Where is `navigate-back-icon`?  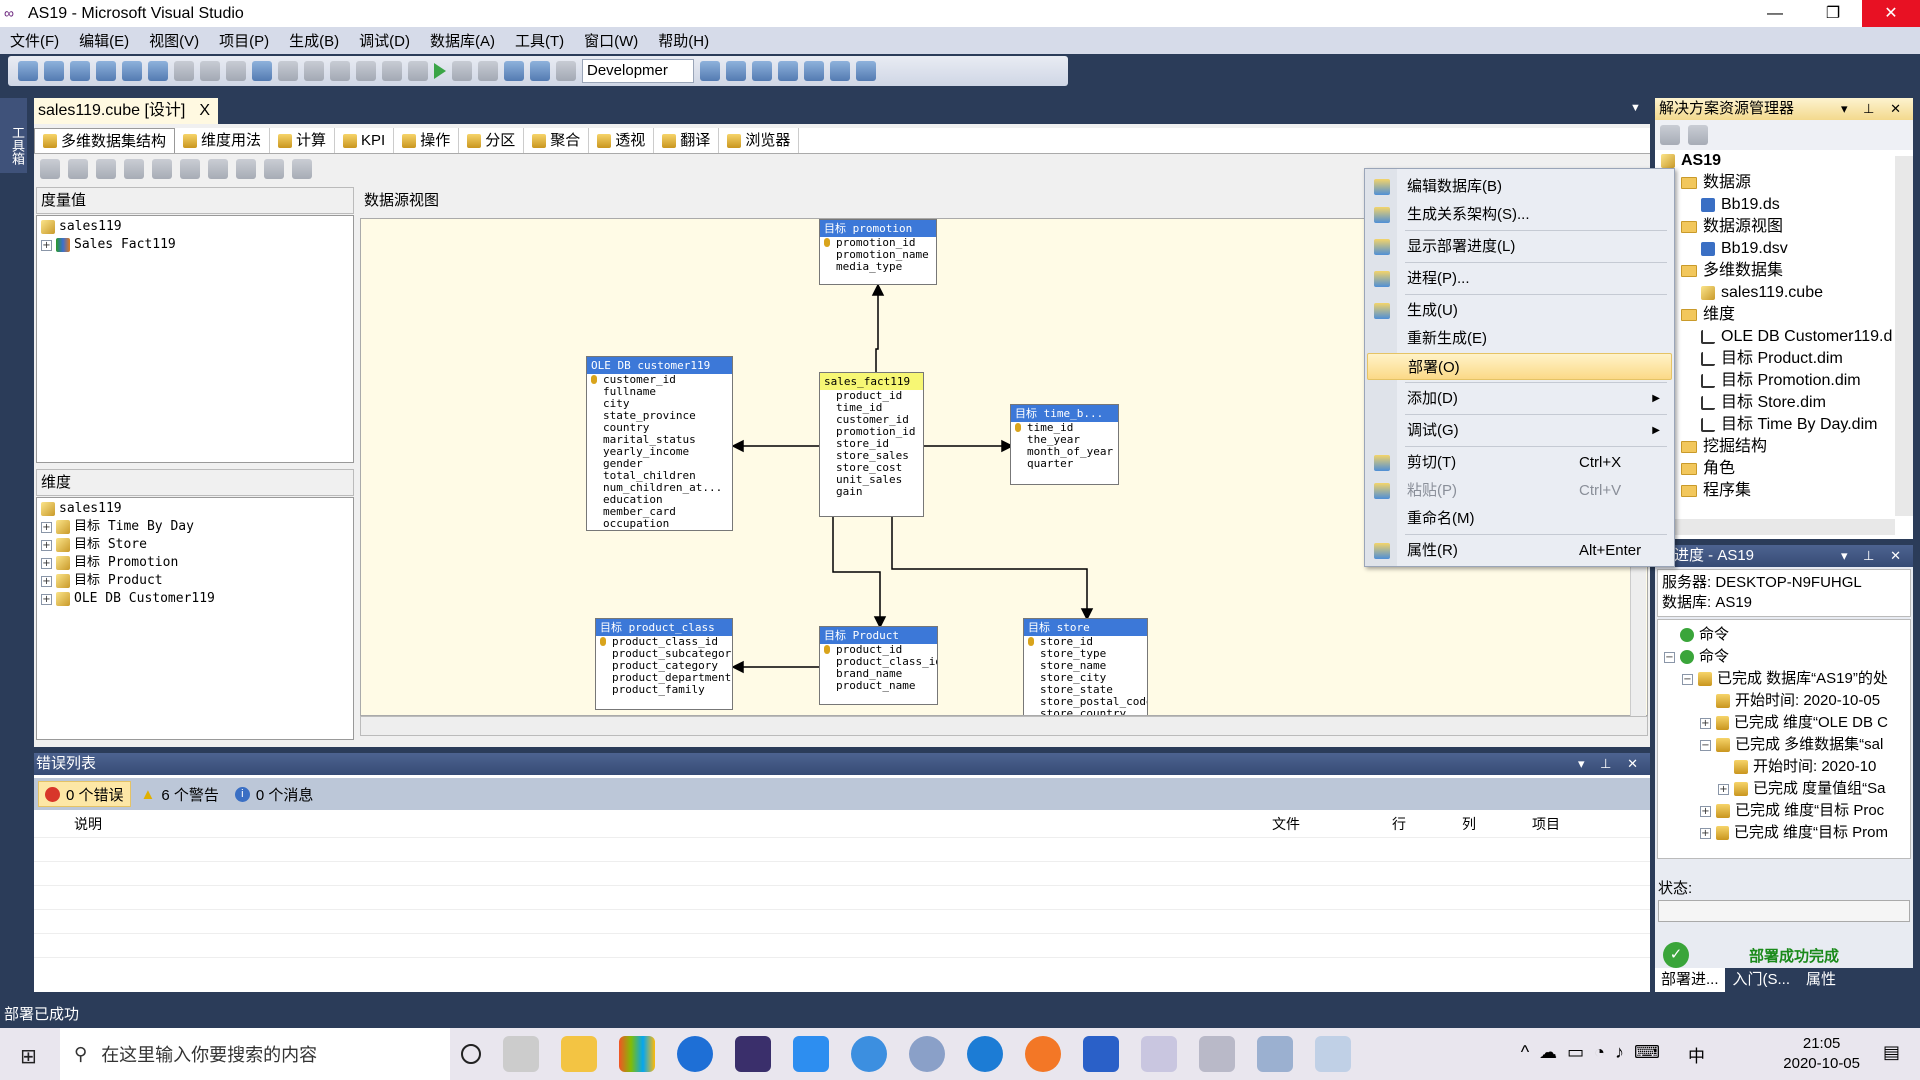 navigate-back-icon is located at coordinates (392, 71).